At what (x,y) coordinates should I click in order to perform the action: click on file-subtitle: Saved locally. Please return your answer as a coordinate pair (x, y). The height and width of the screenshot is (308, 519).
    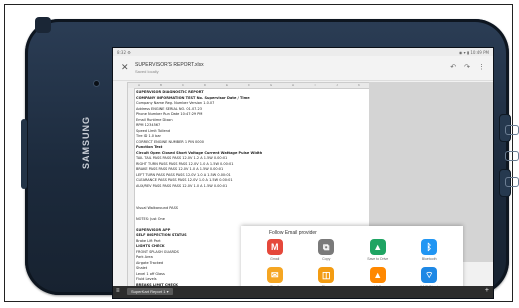
    Looking at the image, I should click on (147, 71).